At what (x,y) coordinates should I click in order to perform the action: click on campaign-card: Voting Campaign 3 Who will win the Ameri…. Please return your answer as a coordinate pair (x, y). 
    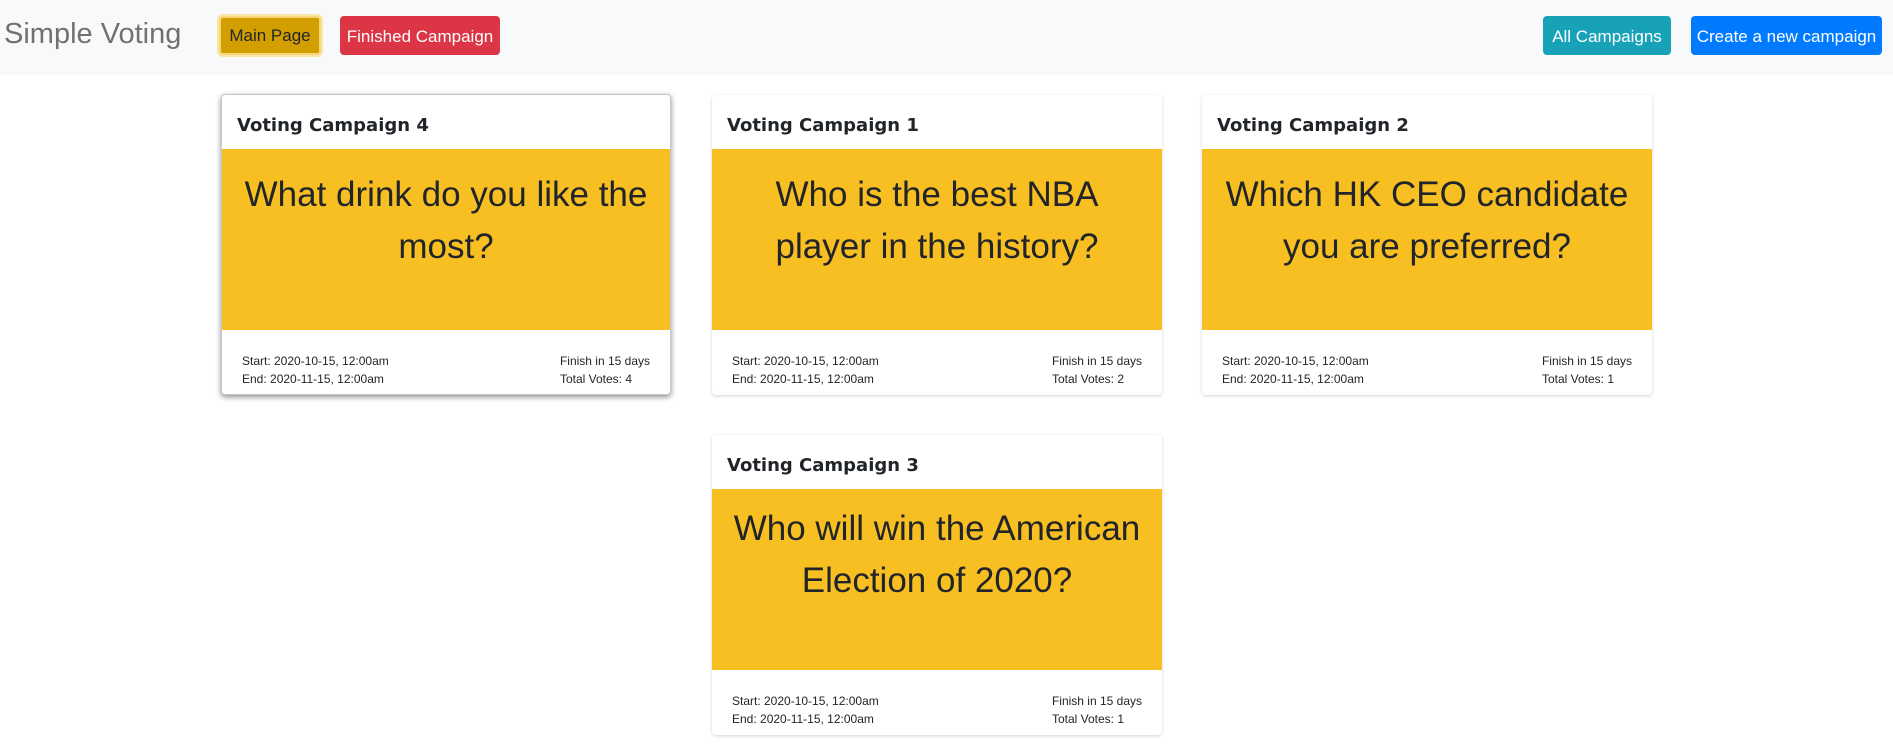
    Looking at the image, I should click on (937, 585).